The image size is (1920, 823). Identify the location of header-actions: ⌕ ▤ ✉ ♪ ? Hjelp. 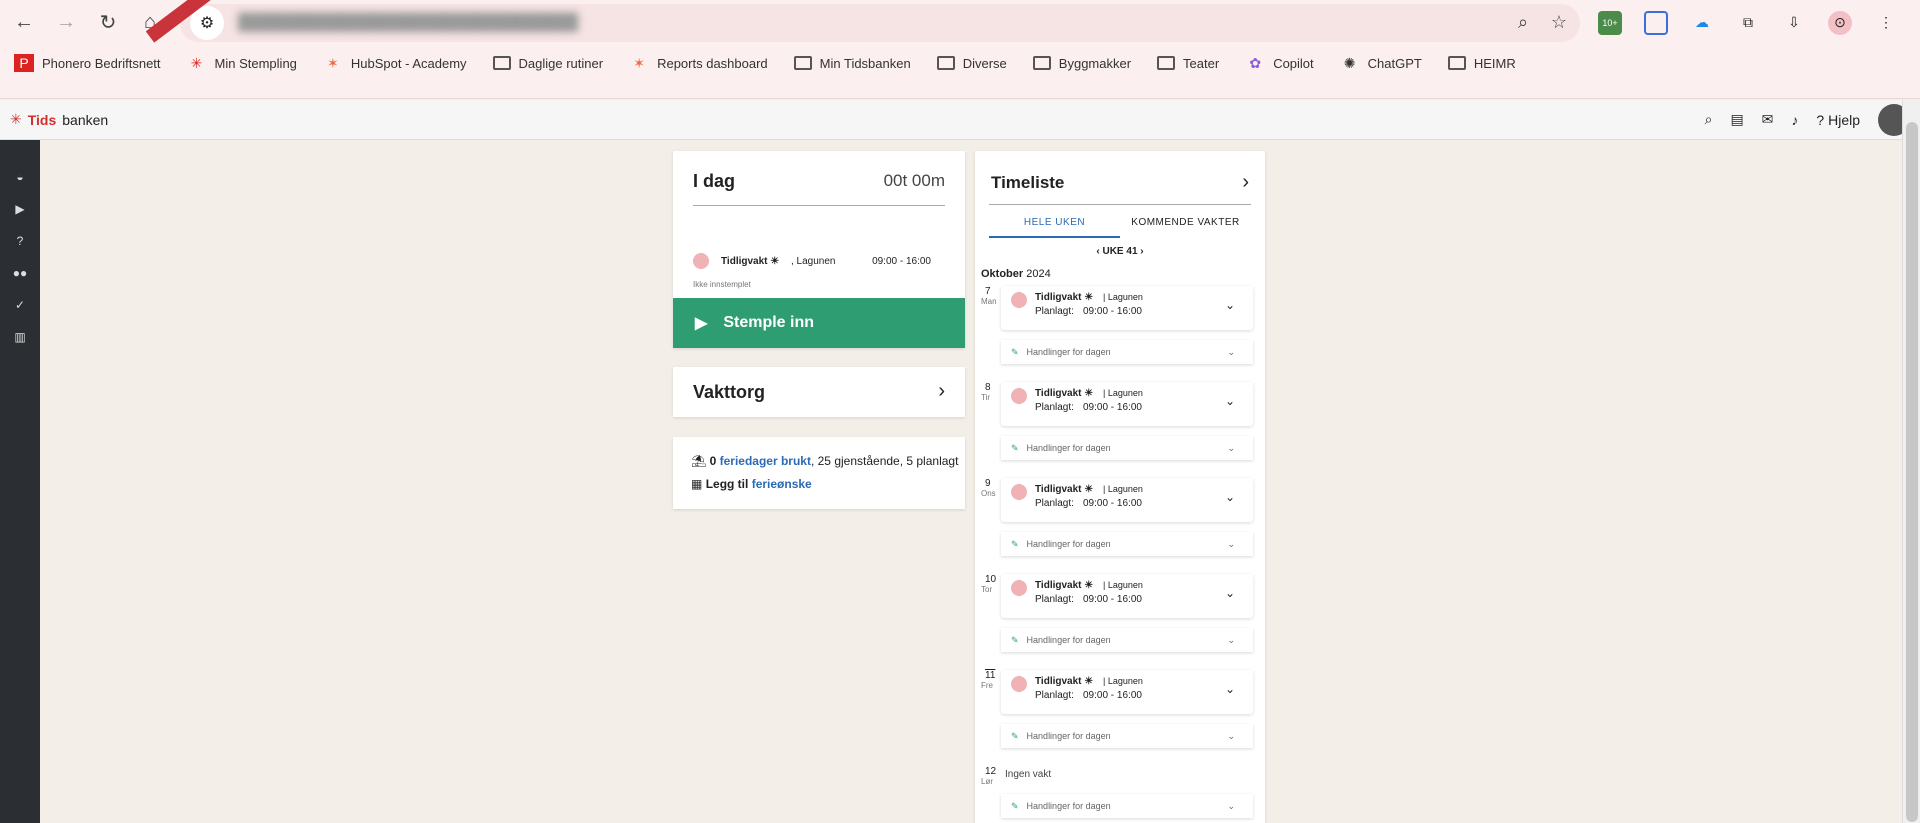
(1807, 119).